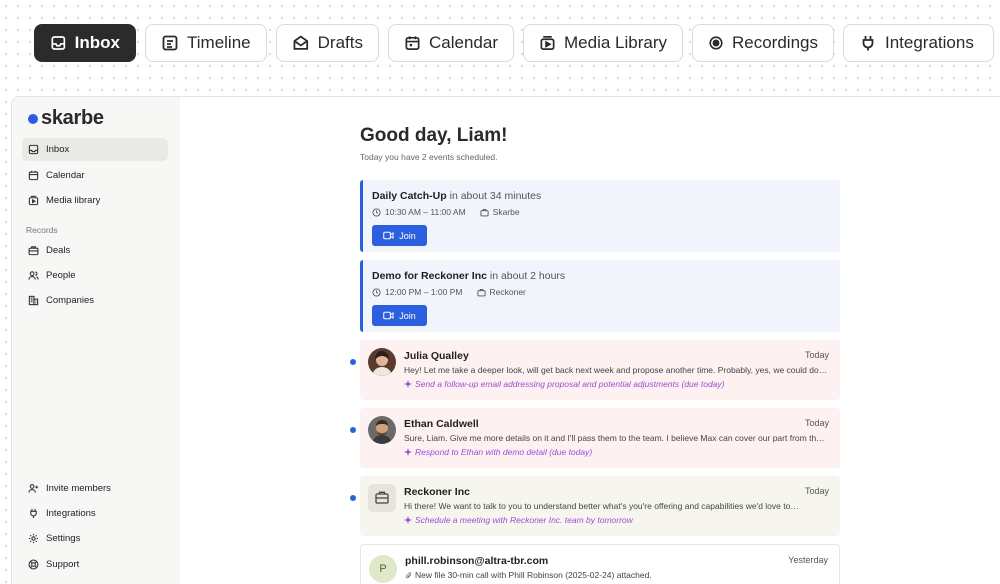 The width and height of the screenshot is (1000, 584). I want to click on record-icon, so click(716, 43).